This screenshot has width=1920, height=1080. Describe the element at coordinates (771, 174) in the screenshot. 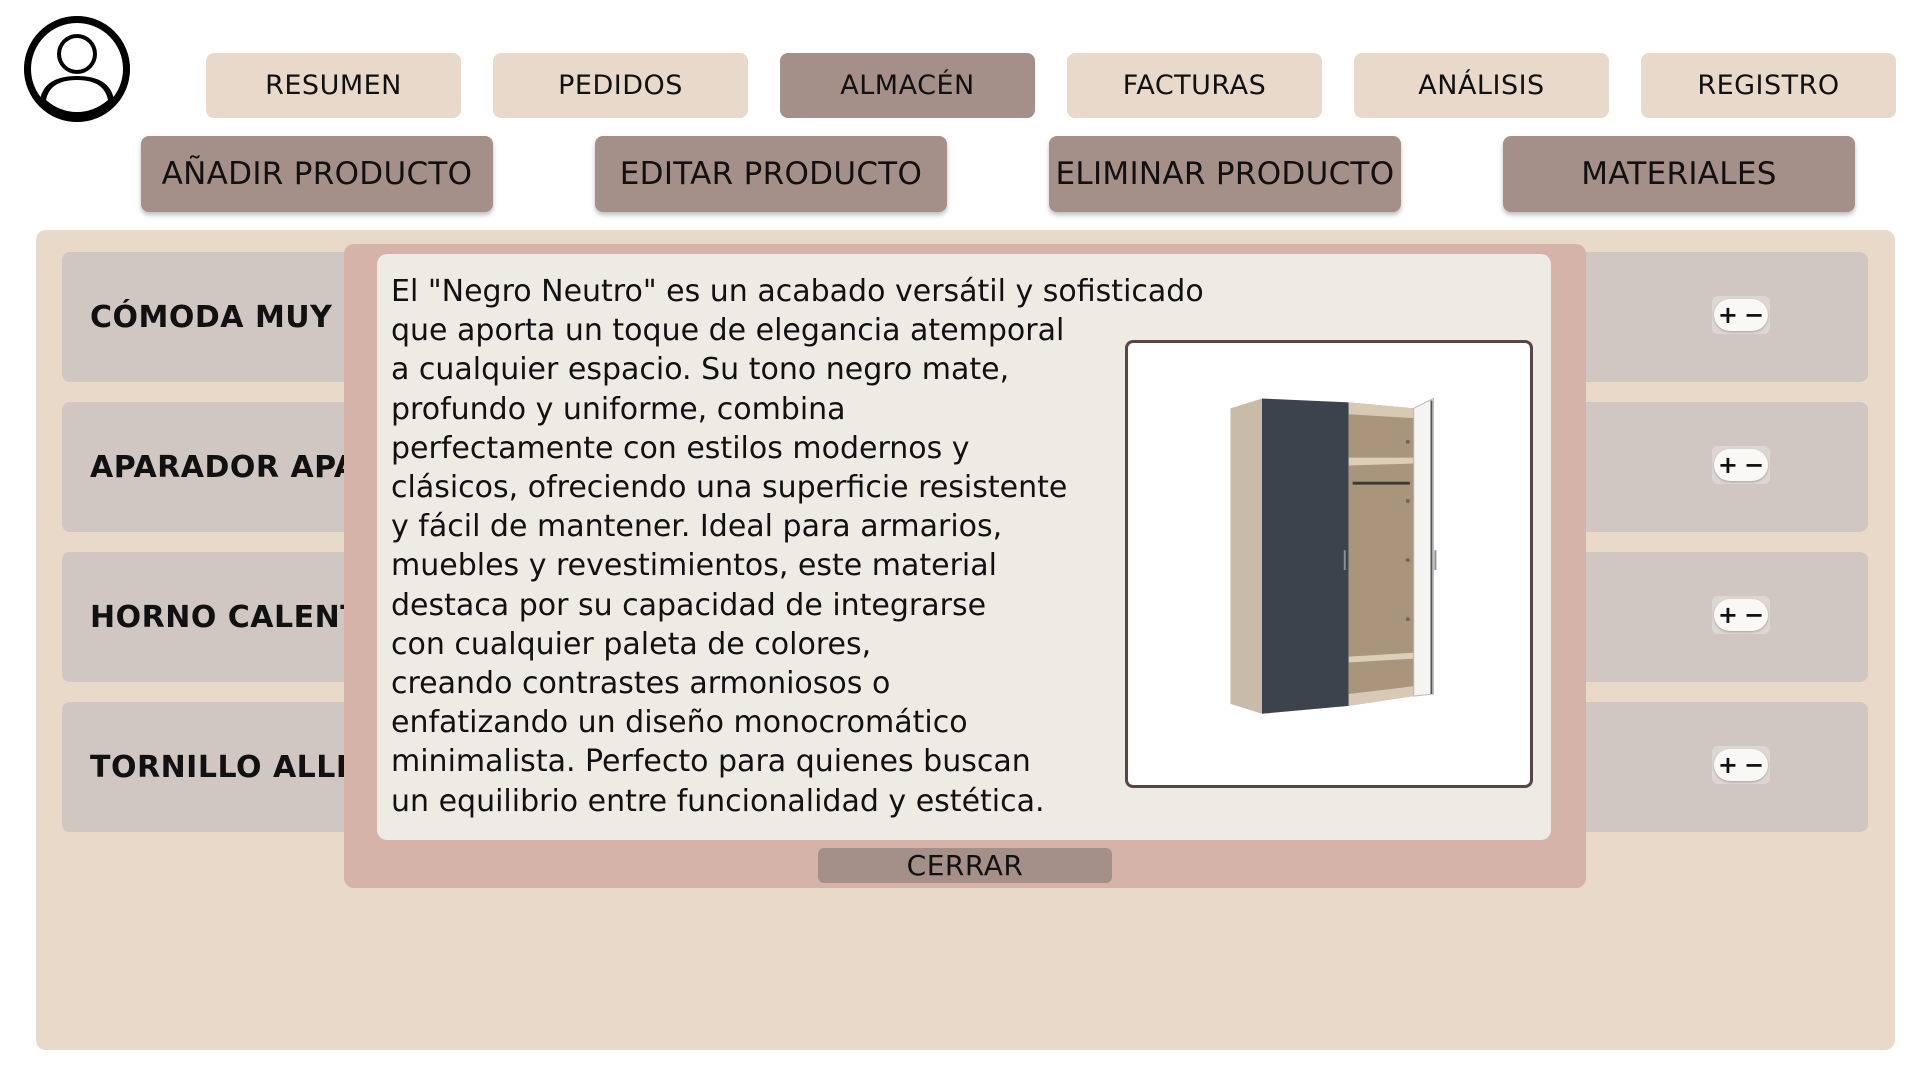

I see `edit-product-button: EDITAR PRODUCTO` at that location.